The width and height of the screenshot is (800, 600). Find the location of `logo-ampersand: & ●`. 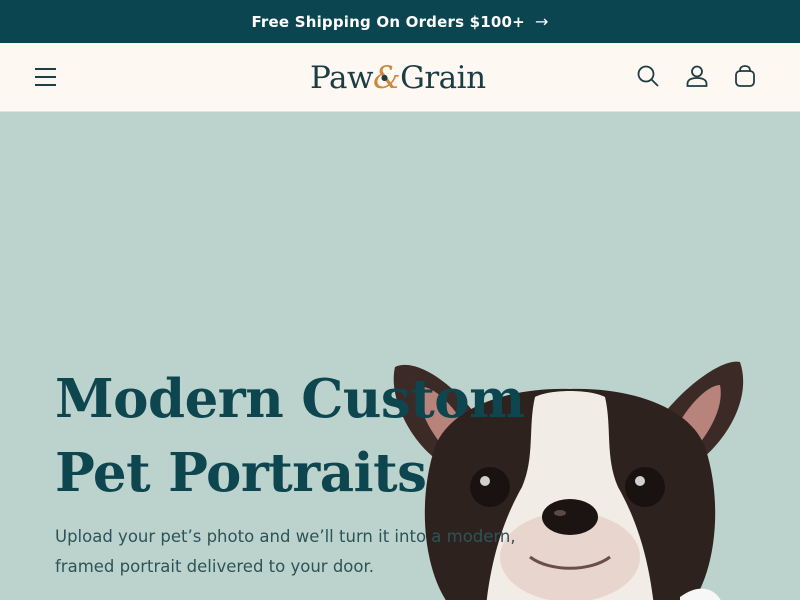

logo-ampersand: & ● is located at coordinates (386, 78).